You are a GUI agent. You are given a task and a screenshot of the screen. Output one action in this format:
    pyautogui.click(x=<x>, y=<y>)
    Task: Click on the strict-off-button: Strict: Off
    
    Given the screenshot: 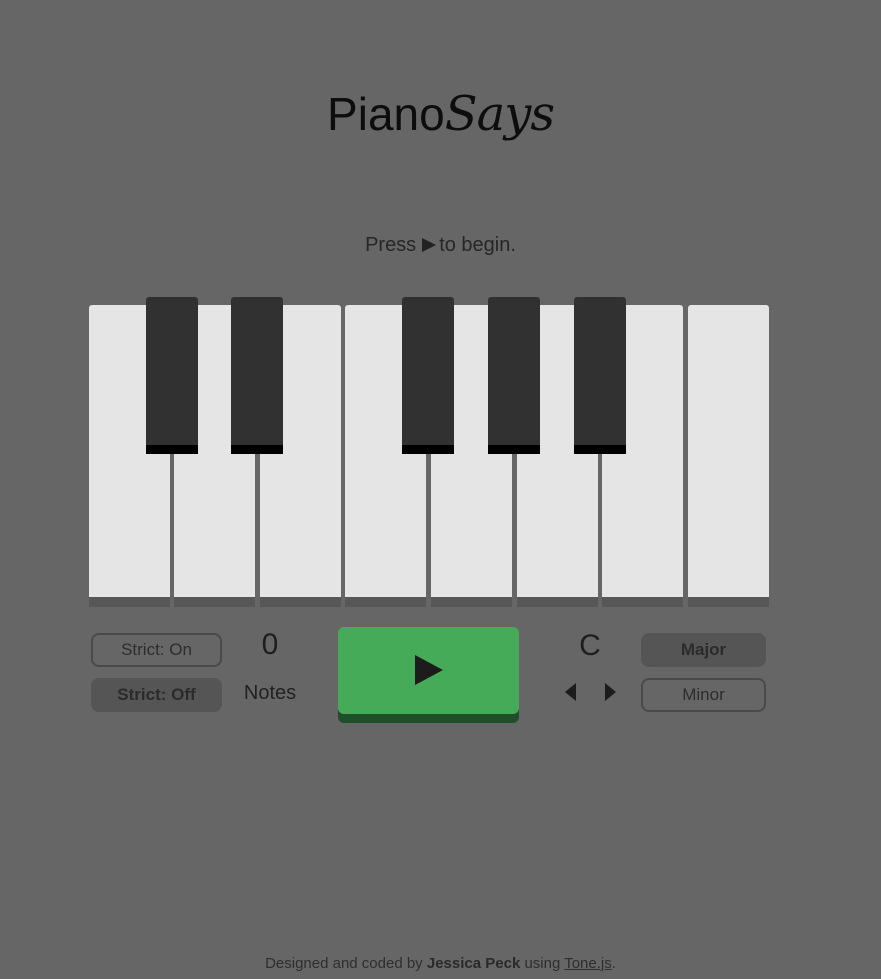 What is the action you would take?
    pyautogui.click(x=156, y=695)
    